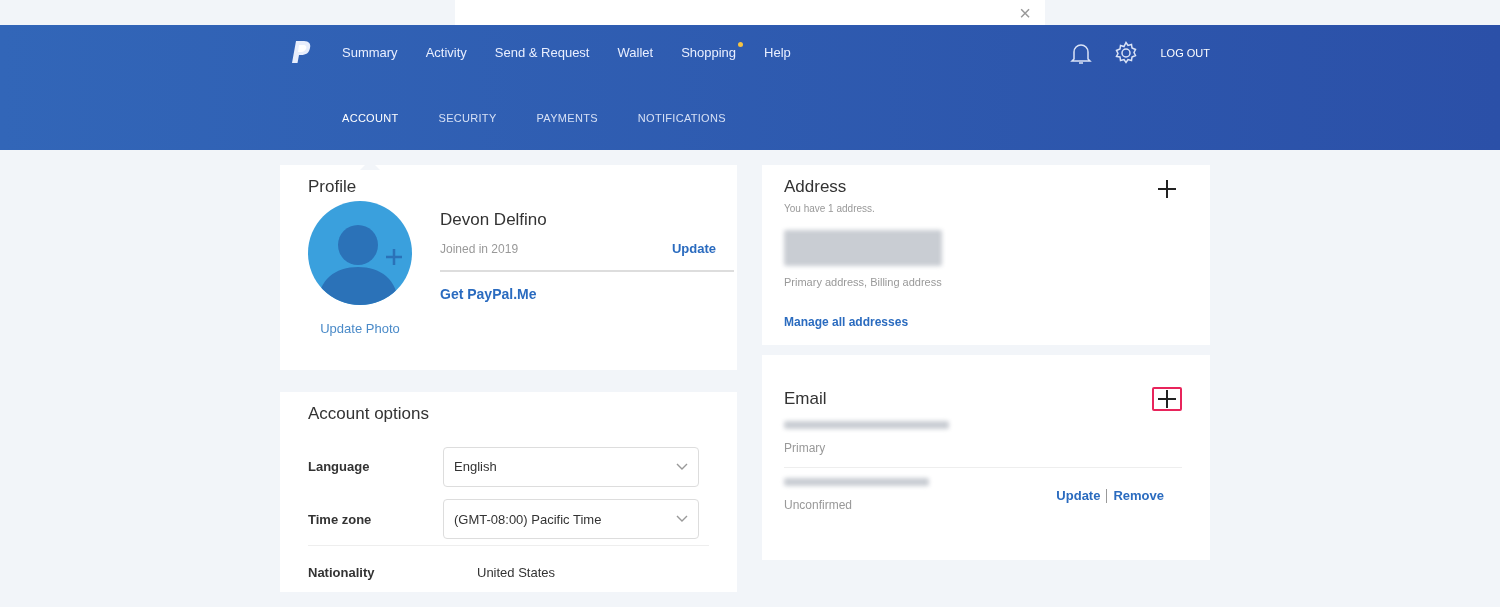 The height and width of the screenshot is (607, 1500). What do you see at coordinates (712, 53) in the screenshot?
I see `nav-link: Shopping` at bounding box center [712, 53].